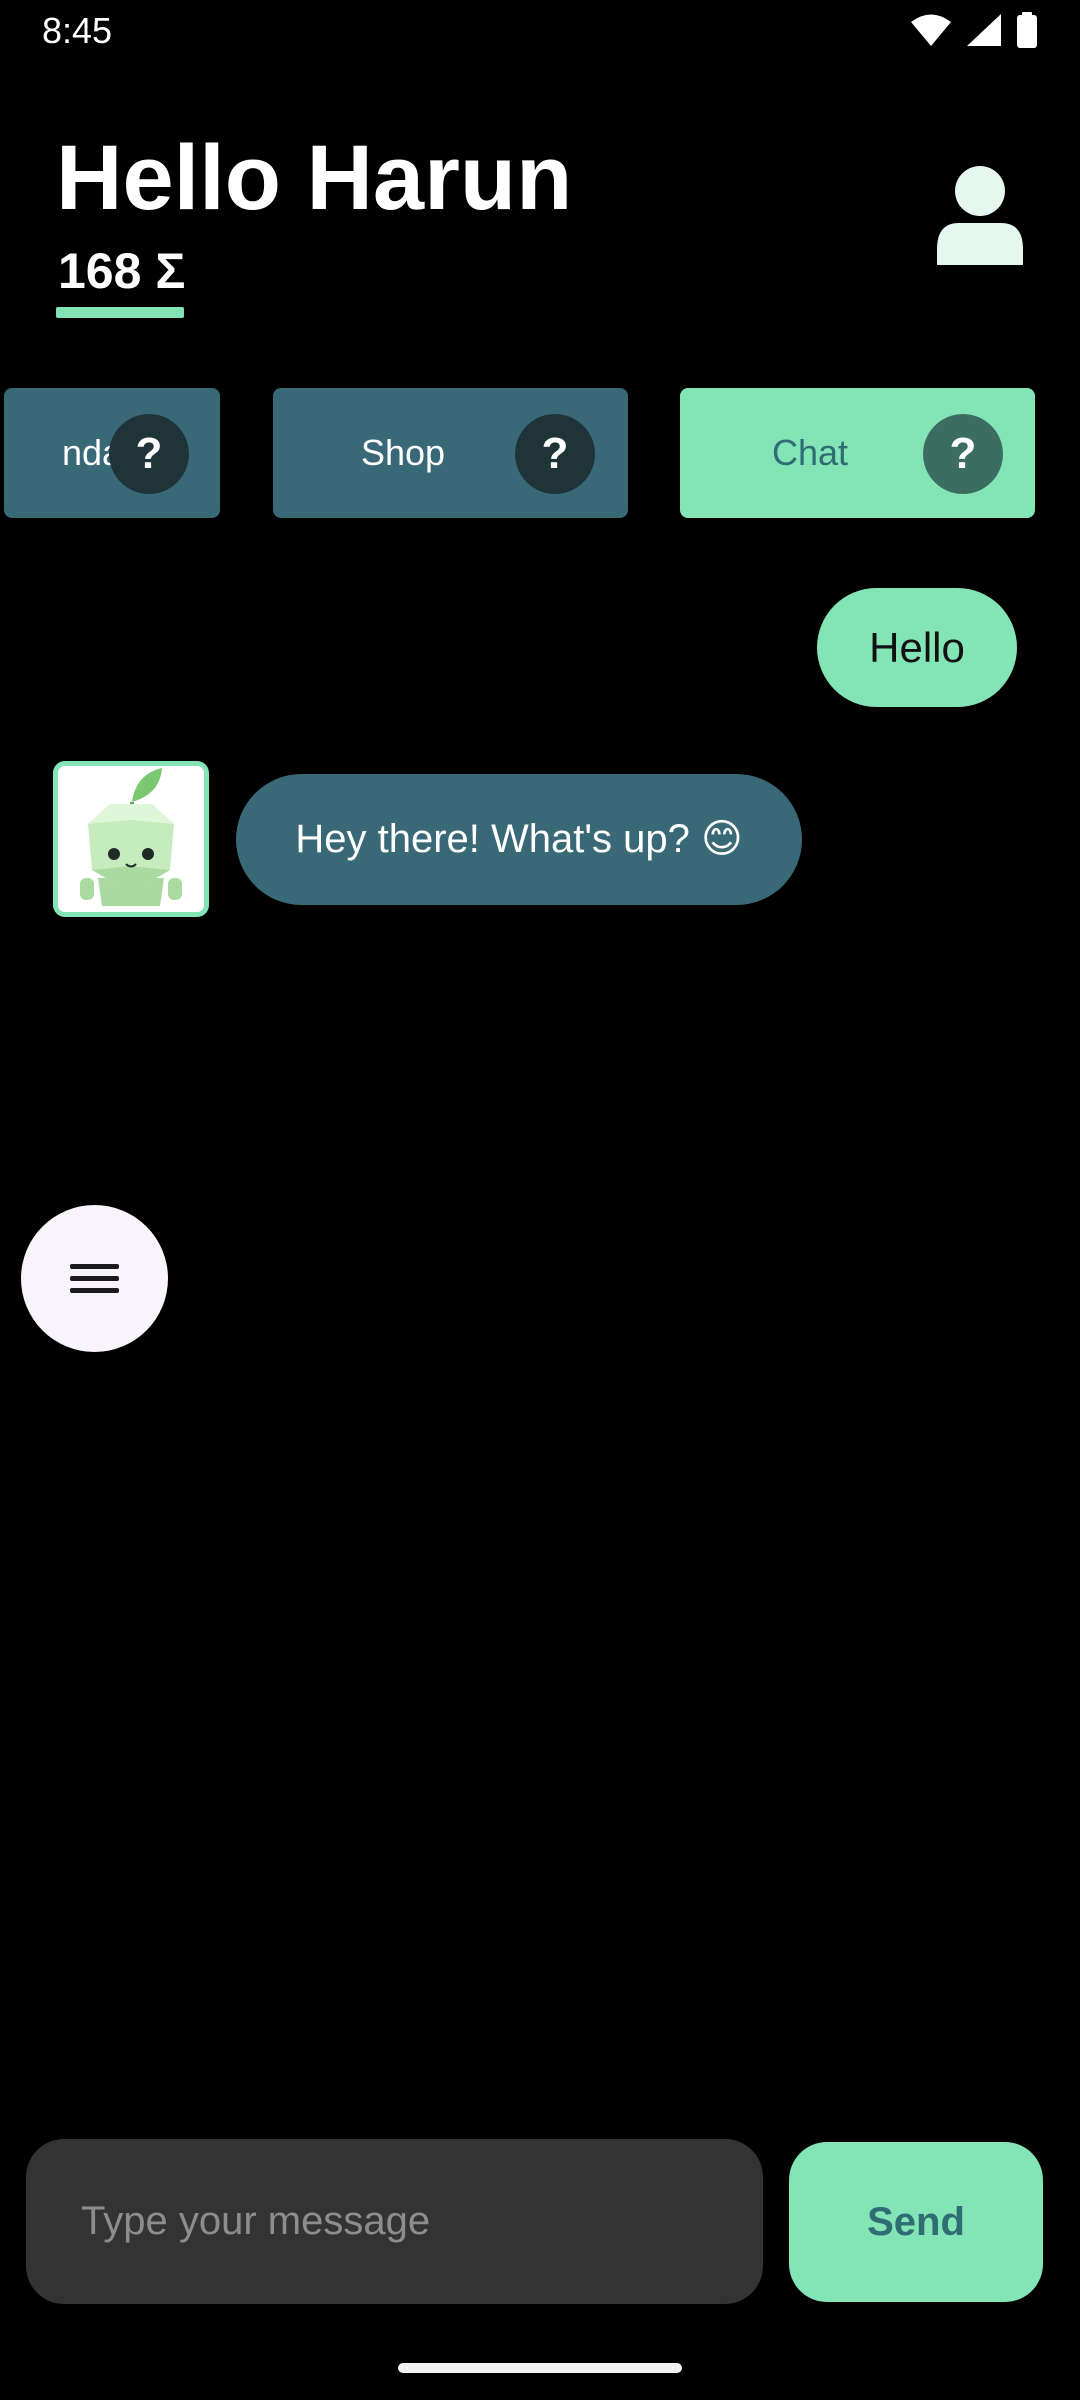  I want to click on user-profile-icon, so click(980, 215).